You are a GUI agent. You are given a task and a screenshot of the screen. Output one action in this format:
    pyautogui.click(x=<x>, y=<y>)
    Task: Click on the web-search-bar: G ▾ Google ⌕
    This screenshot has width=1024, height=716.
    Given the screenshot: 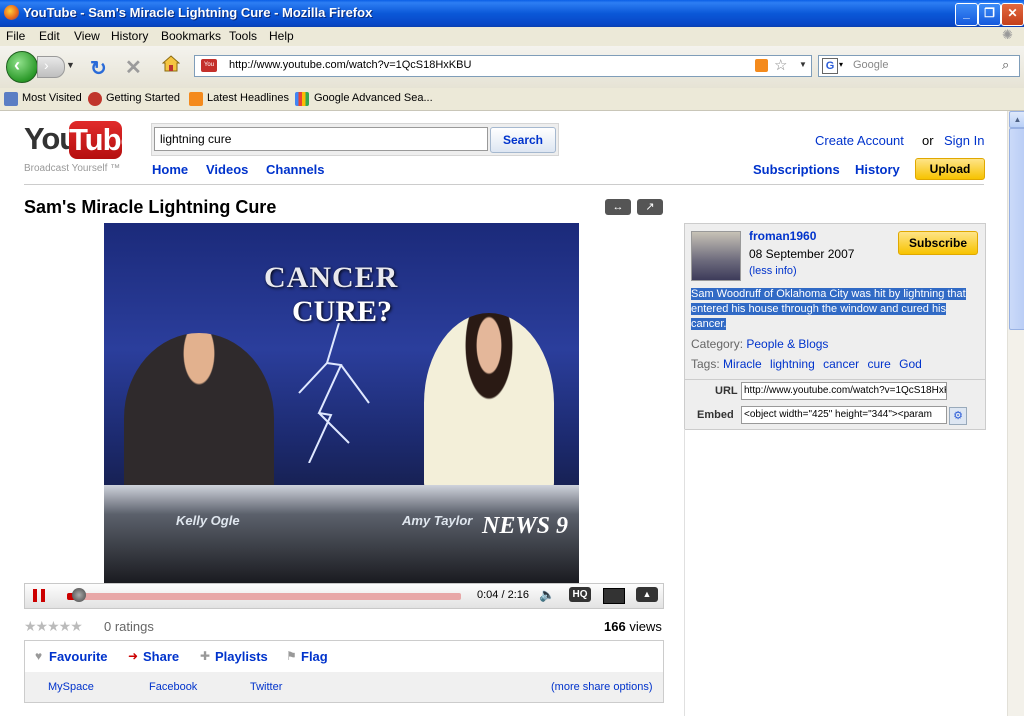 What is the action you would take?
    pyautogui.click(x=919, y=66)
    